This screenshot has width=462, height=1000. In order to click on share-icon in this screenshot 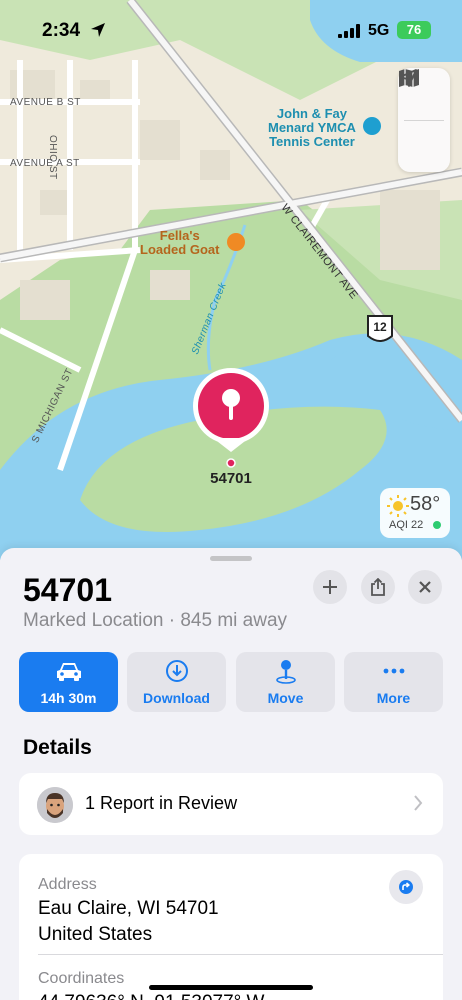, I will do `click(378, 587)`.